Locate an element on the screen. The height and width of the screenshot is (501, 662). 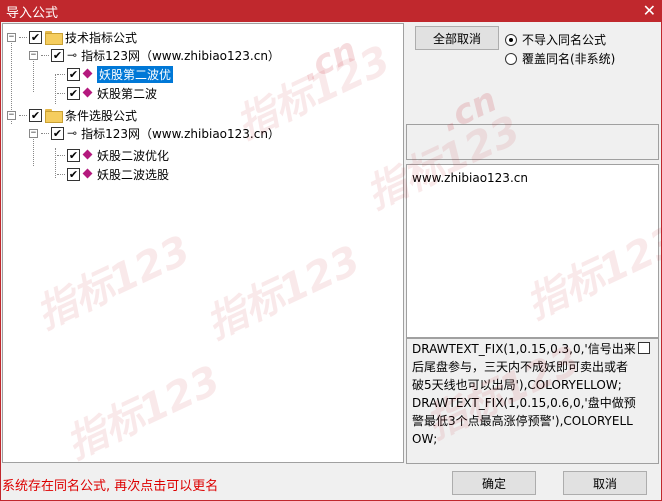
tree-node-root1-site: − ✔ ⊸ 指标123网（www.zhibiao123.cn） is located at coordinates (154, 55).